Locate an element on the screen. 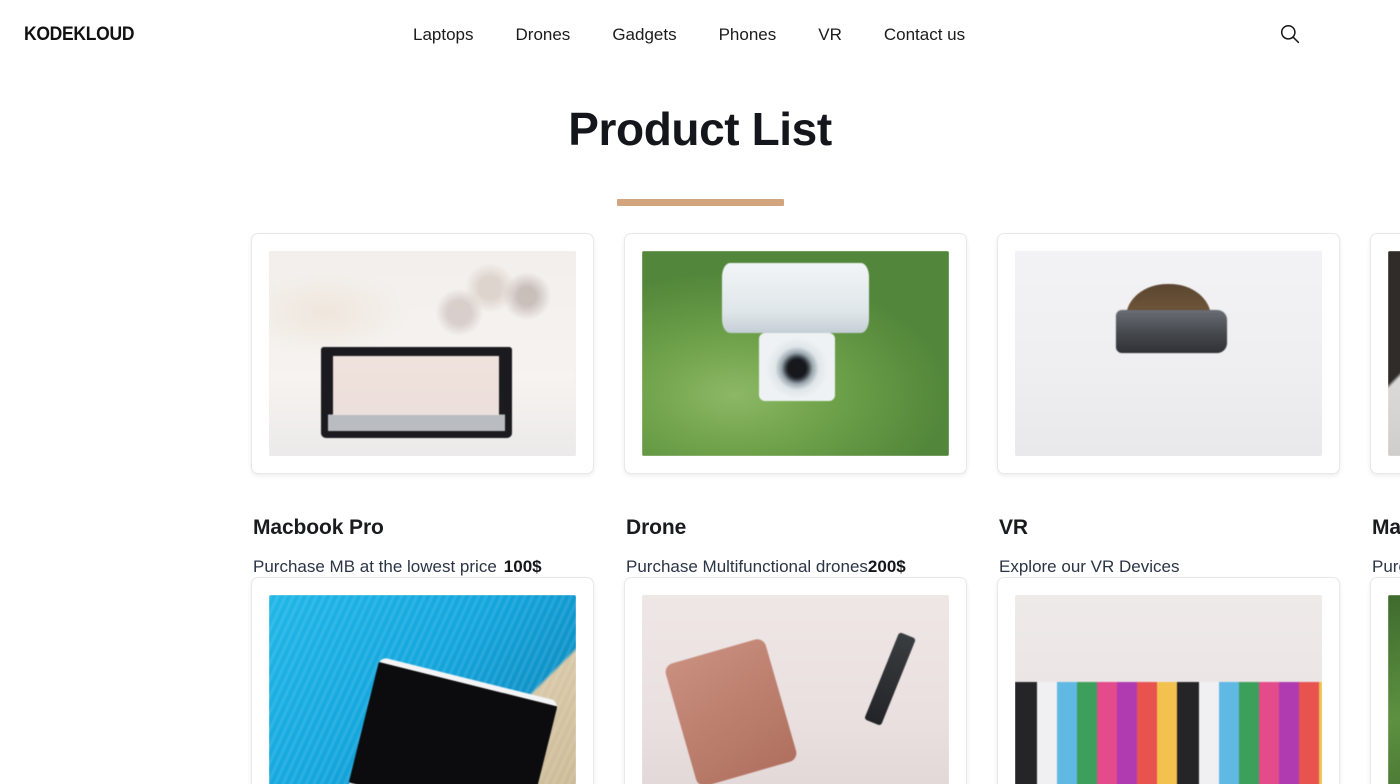 This screenshot has height=784, width=1400. page-title: Product List is located at coordinates (700, 129).